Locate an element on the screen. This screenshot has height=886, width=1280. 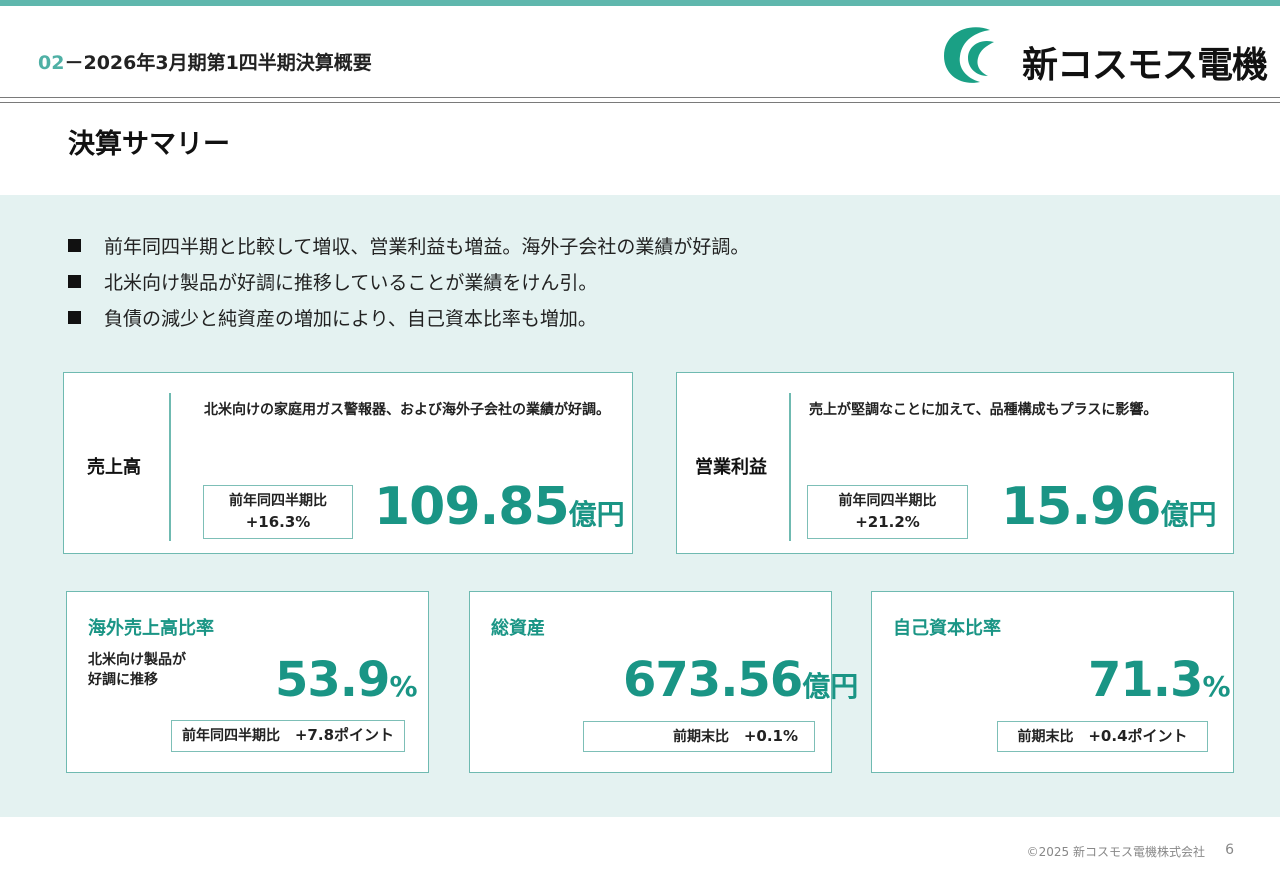
sales-label: 売上高 is located at coordinates (114, 467).